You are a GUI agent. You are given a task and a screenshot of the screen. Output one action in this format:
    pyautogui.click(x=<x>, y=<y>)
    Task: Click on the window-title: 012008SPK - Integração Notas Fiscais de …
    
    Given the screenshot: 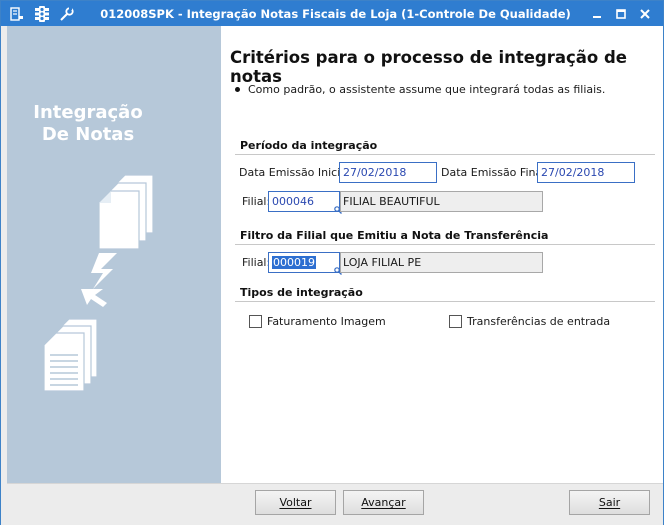 What is the action you would take?
    pyautogui.click(x=335, y=13)
    